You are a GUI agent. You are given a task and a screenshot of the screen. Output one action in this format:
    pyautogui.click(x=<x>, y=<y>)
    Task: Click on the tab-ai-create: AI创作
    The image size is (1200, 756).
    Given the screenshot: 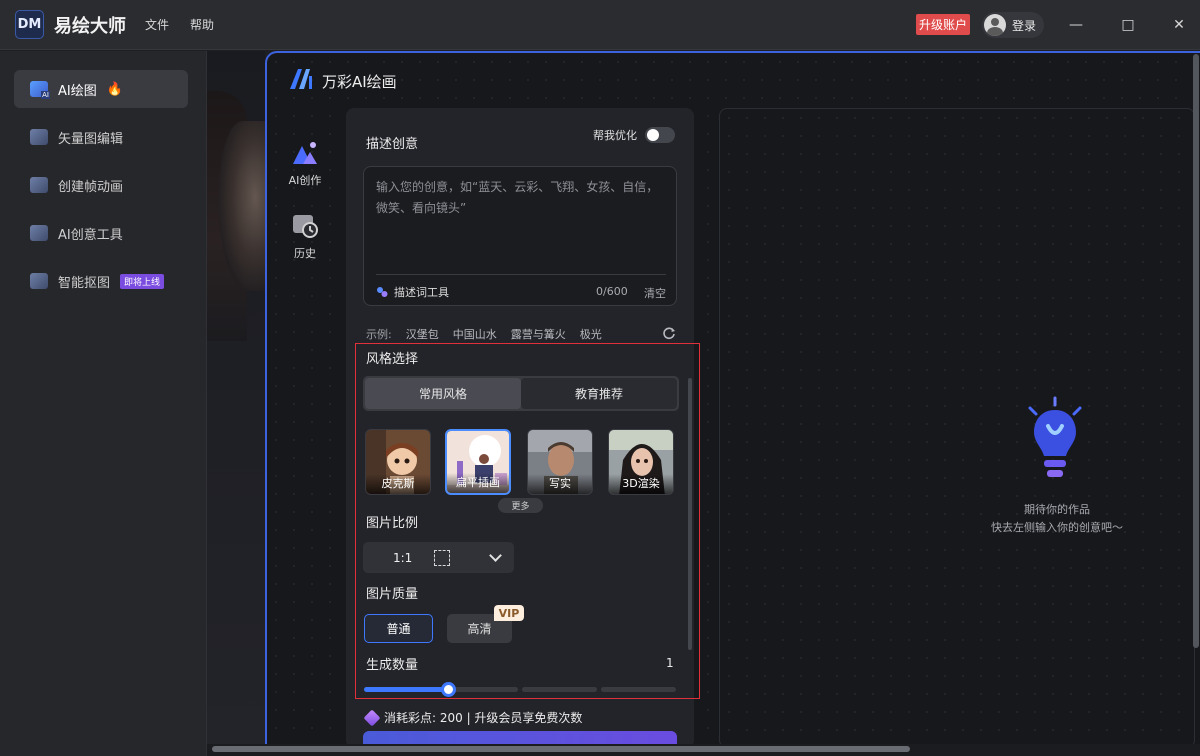 What is the action you would take?
    pyautogui.click(x=305, y=164)
    